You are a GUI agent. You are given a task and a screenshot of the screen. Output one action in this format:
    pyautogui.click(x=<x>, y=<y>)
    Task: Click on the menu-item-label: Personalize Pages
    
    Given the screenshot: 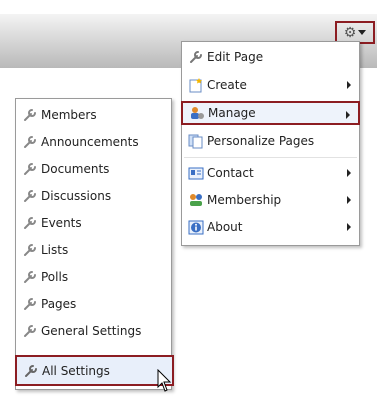 What is the action you would take?
    pyautogui.click(x=261, y=141)
    